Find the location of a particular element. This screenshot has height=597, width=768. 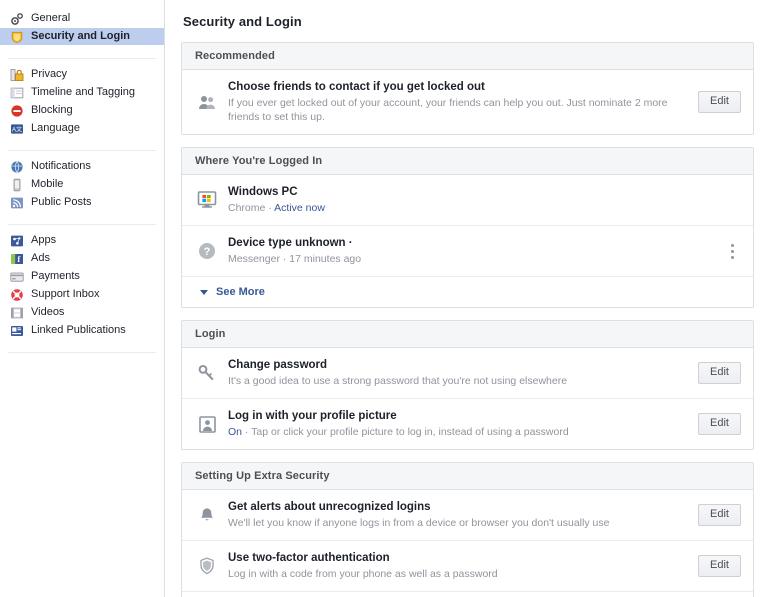

sidebar-item-label: Mobile is located at coordinates (47, 184).